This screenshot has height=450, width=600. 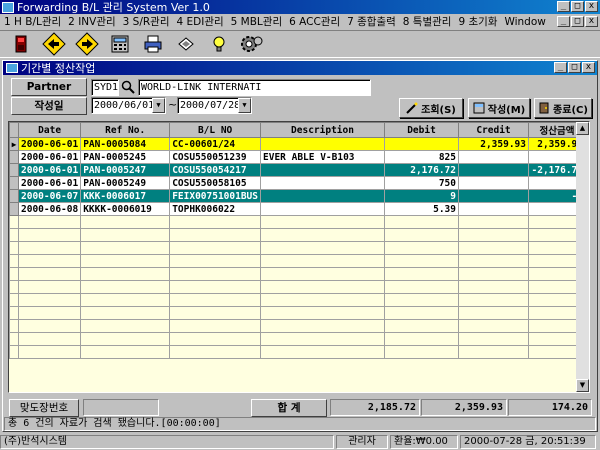 What do you see at coordinates (8, 7) in the screenshot?
I see `app-icon` at bounding box center [8, 7].